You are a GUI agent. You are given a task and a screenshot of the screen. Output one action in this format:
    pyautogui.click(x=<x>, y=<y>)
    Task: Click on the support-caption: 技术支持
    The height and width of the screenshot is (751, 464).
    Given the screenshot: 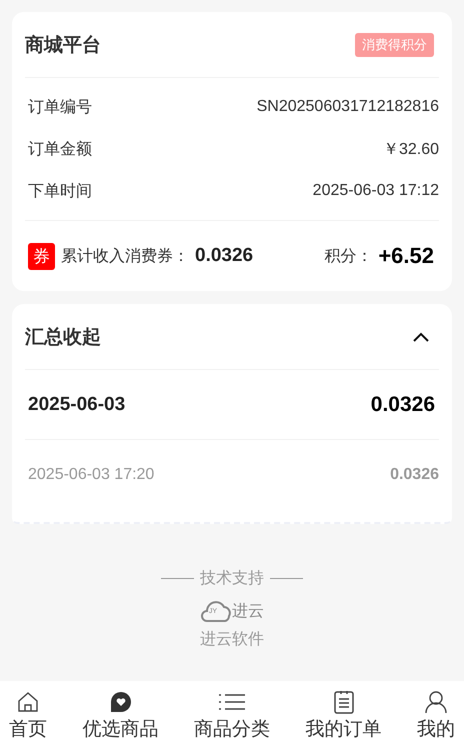 What is the action you would take?
    pyautogui.click(x=232, y=578)
    